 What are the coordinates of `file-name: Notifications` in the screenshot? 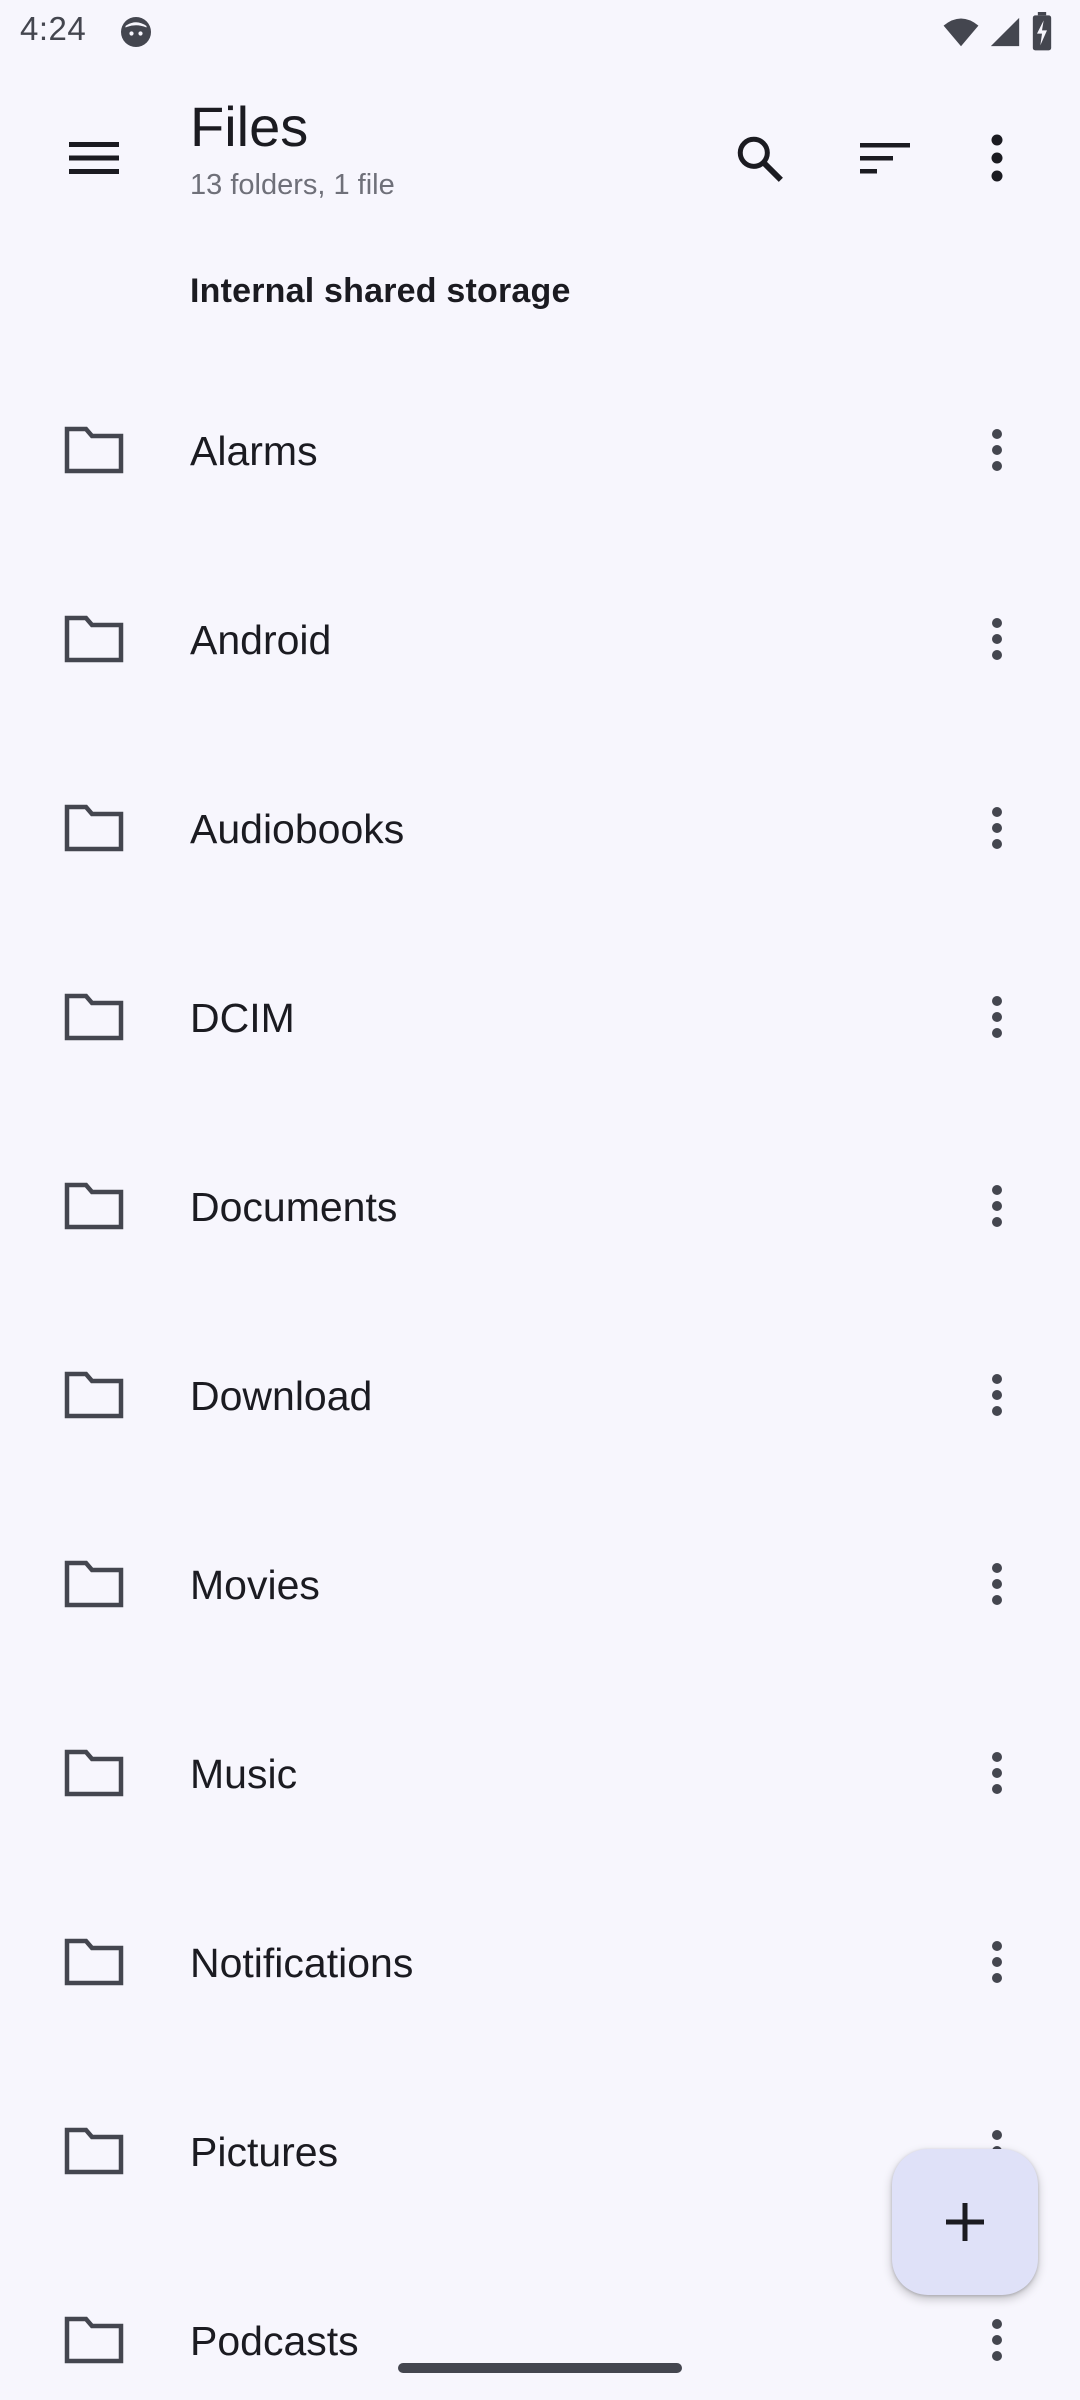 It's located at (302, 1963).